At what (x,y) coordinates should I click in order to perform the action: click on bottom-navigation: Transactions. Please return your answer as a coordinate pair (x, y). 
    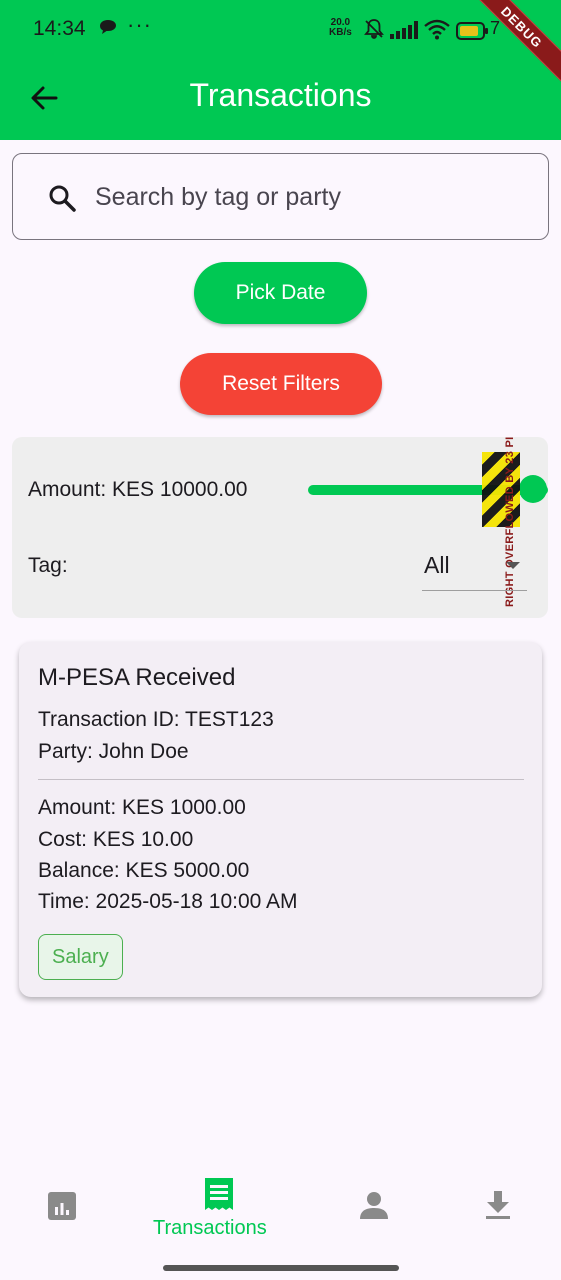
    Looking at the image, I should click on (280, 1210).